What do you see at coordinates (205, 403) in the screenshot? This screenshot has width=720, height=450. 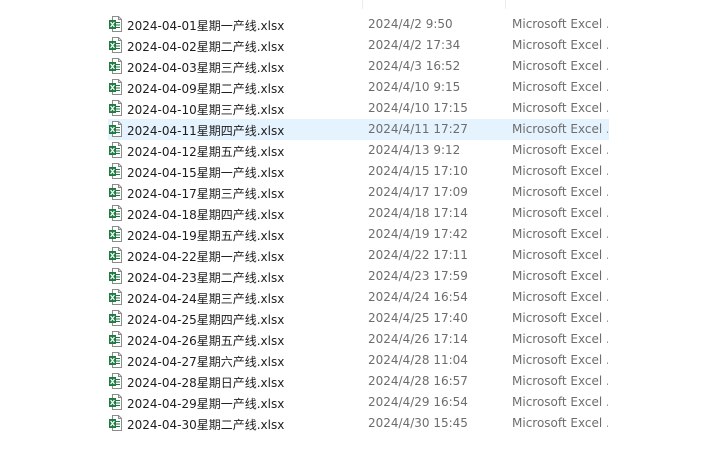 I see `file-name: 2024-04-29星期一产线.xlsx` at bounding box center [205, 403].